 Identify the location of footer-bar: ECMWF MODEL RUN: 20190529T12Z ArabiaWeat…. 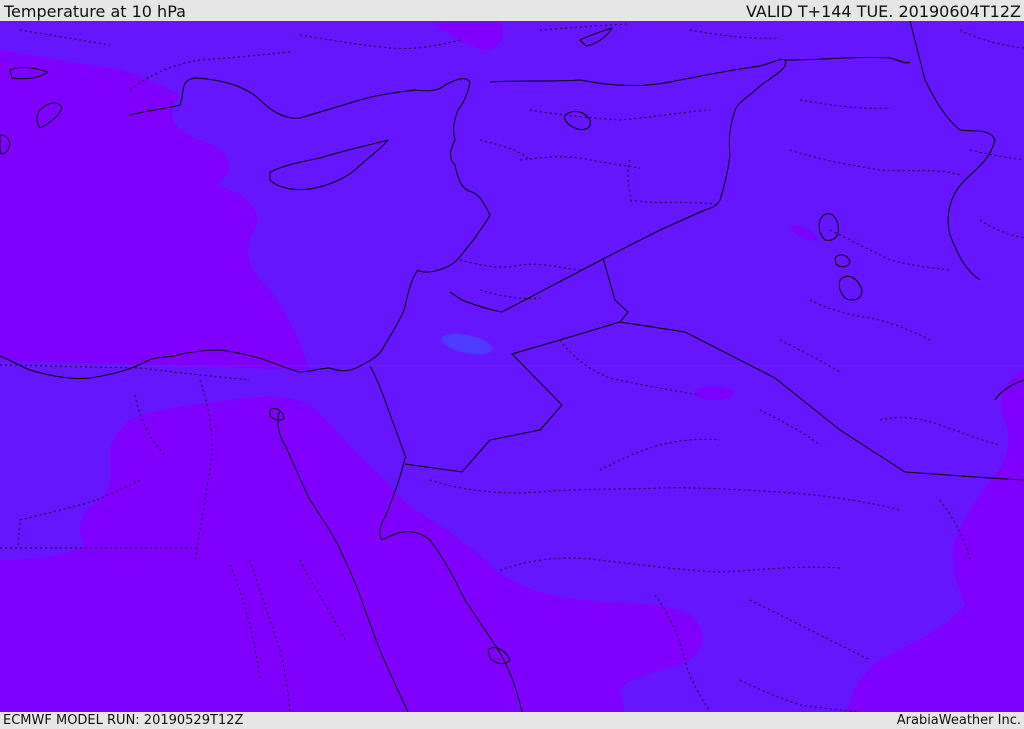
(512, 720).